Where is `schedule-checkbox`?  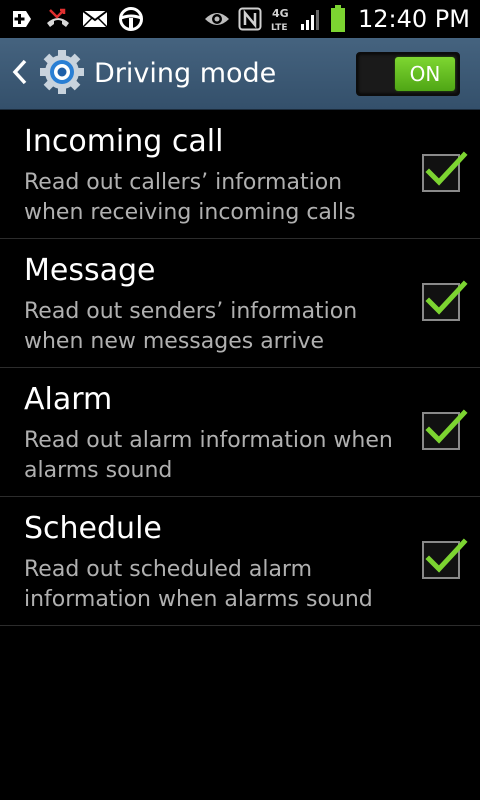
schedule-checkbox is located at coordinates (445, 558).